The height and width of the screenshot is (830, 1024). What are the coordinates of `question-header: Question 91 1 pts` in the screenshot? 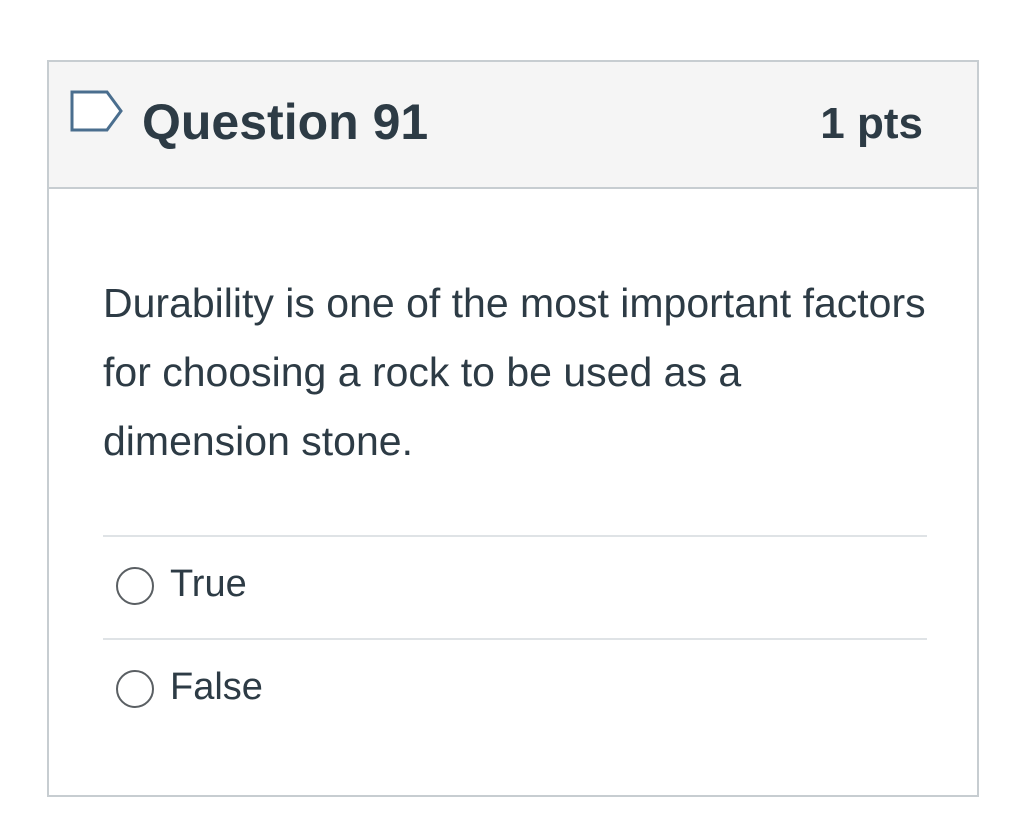 It's located at (513, 125).